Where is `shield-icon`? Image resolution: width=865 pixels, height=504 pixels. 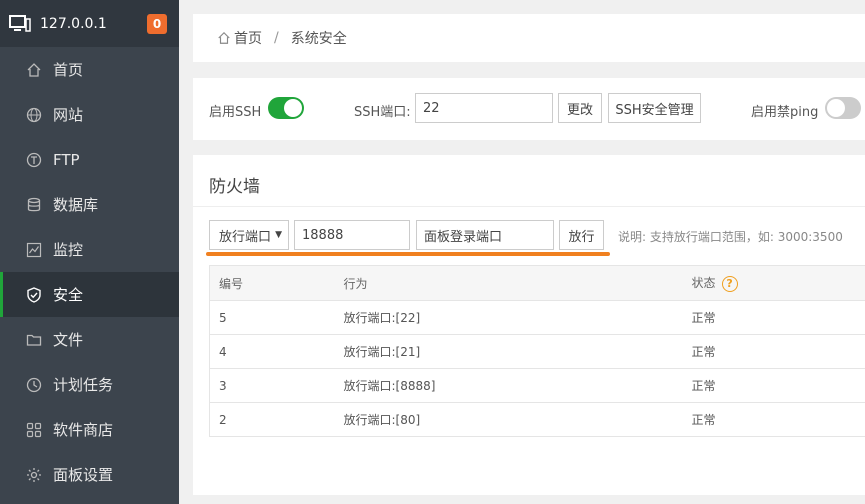 shield-icon is located at coordinates (34, 295).